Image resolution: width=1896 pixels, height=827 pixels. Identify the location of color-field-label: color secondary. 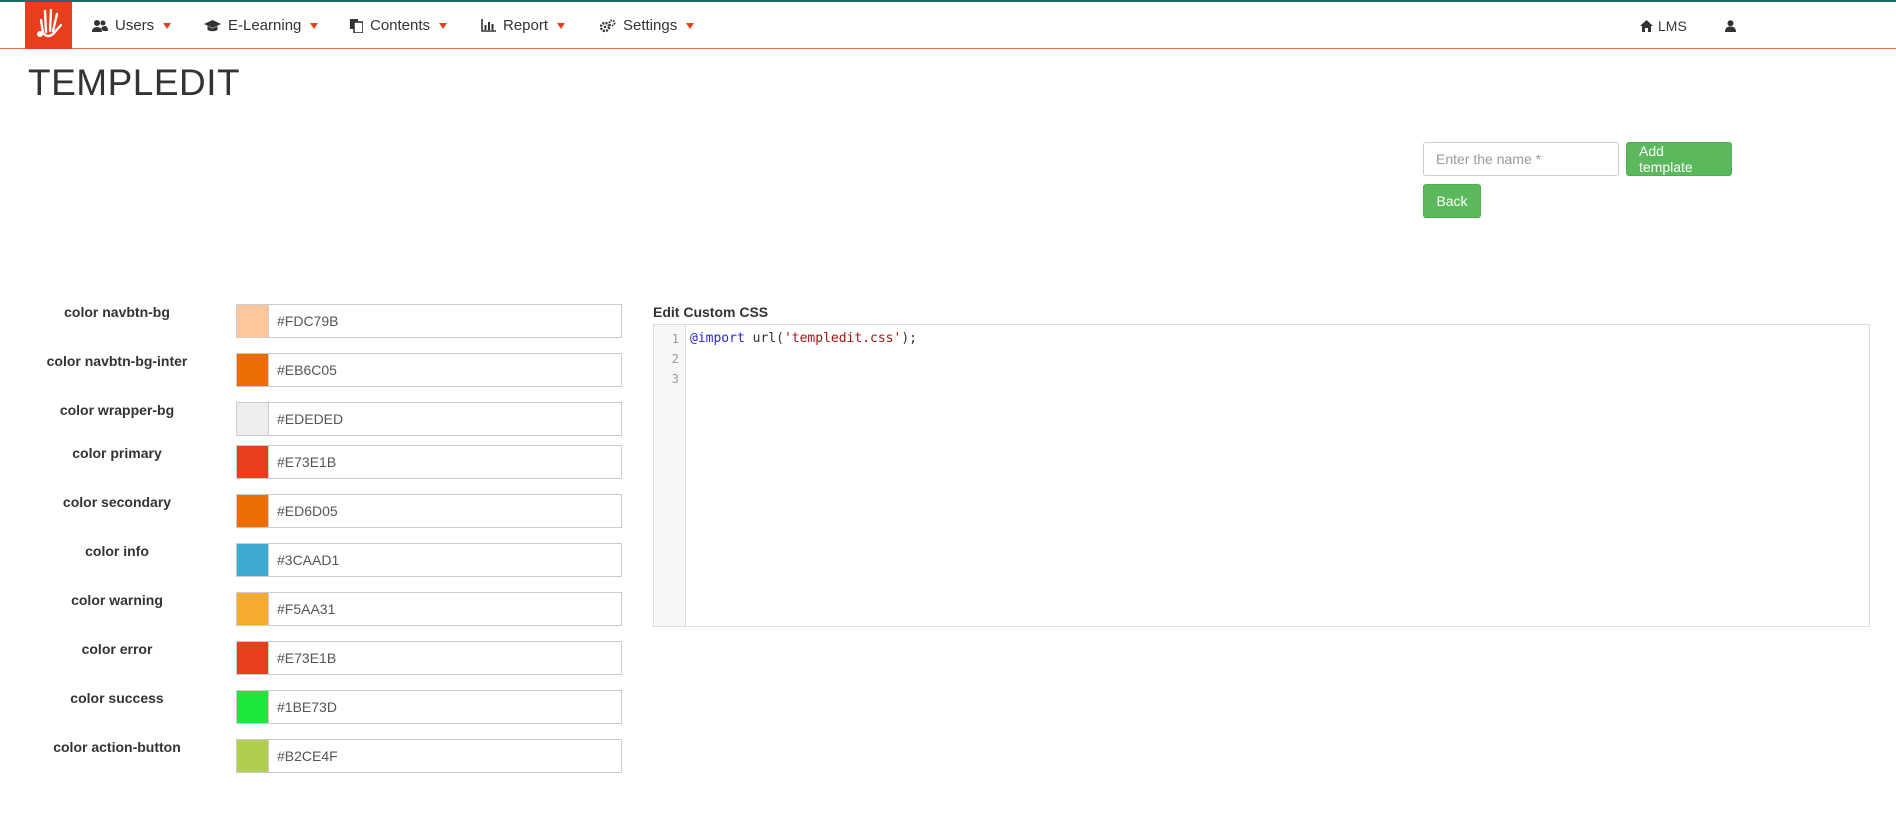
(117, 502).